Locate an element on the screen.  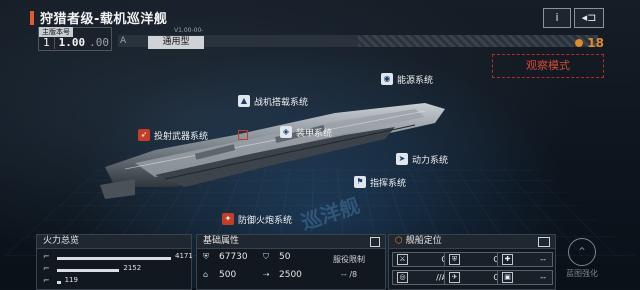
system-label: 装甲系统 is located at coordinates (314, 133).